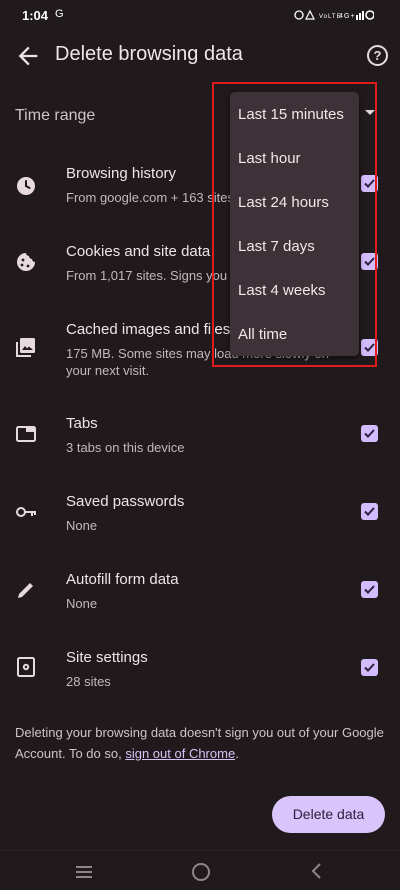  Describe the element at coordinates (82, 423) in the screenshot. I see `item-title: Tabs` at that location.